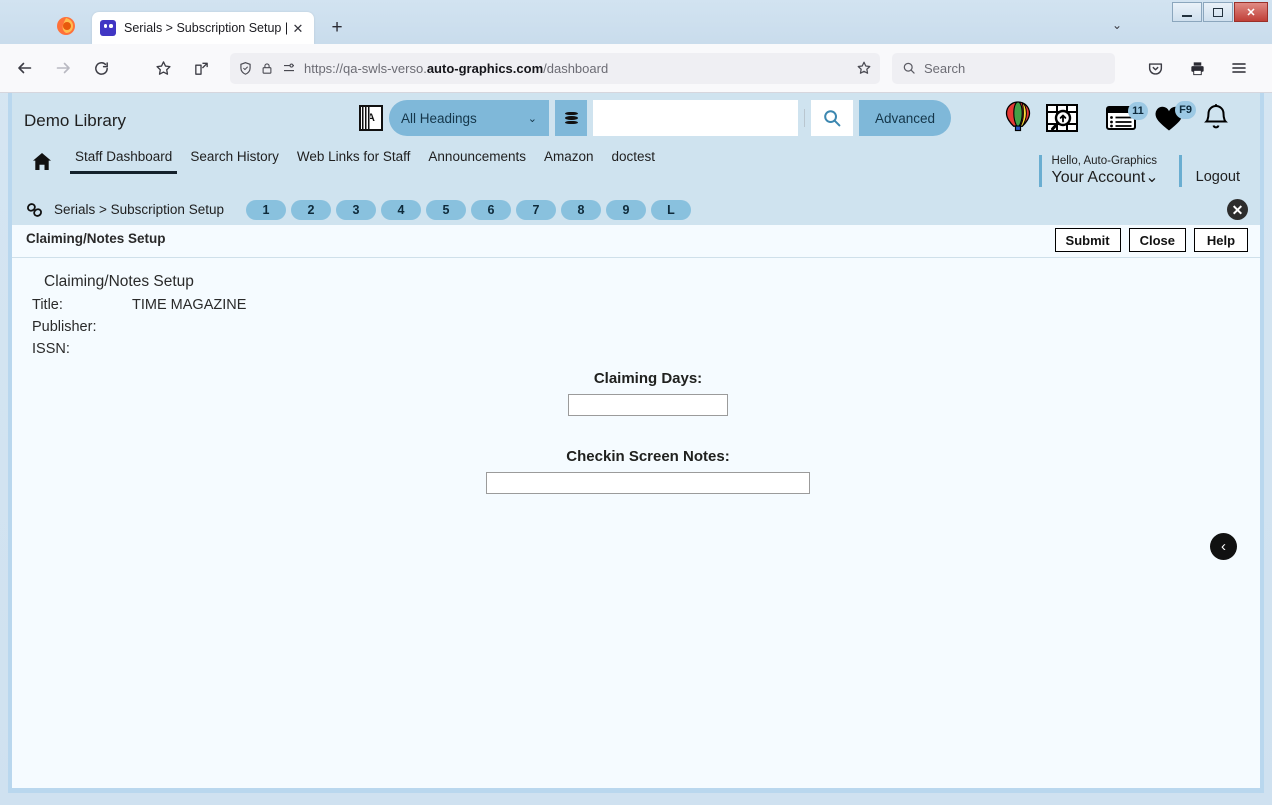  What do you see at coordinates (189, 305) in the screenshot?
I see `summary-value-title: TIME MAGAZINE` at bounding box center [189, 305].